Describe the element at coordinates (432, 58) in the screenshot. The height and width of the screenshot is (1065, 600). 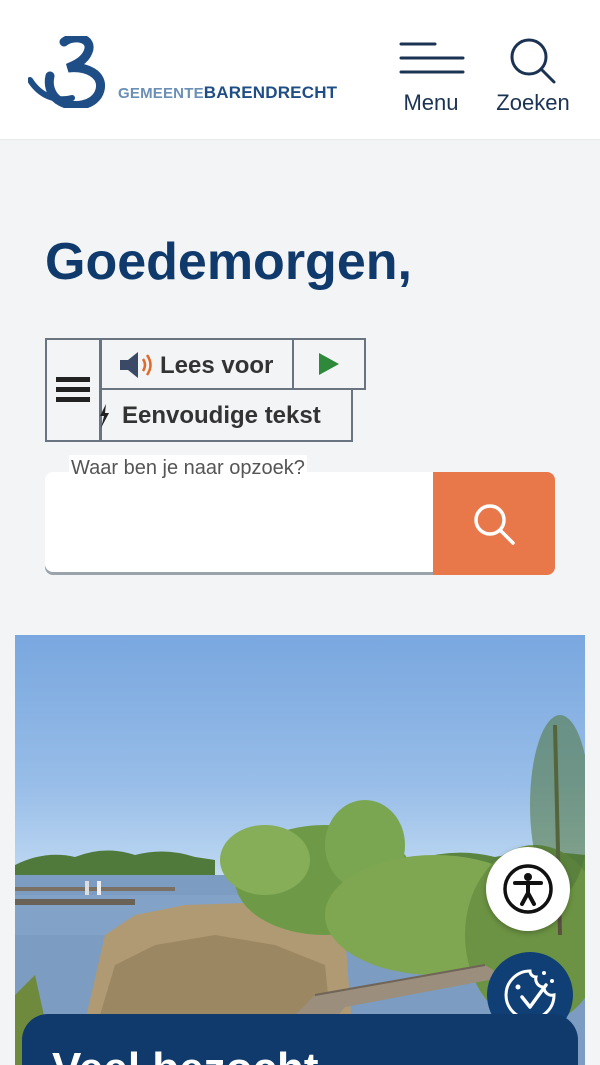
I see `hamburger-icon` at that location.